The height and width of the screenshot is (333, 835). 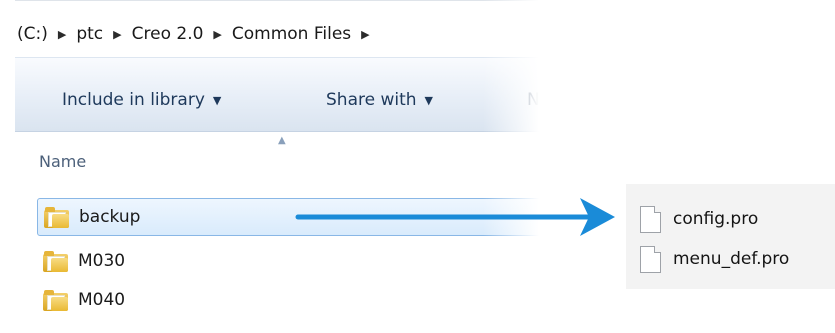 What do you see at coordinates (731, 259) in the screenshot?
I see `file-name: menu_def.pro` at bounding box center [731, 259].